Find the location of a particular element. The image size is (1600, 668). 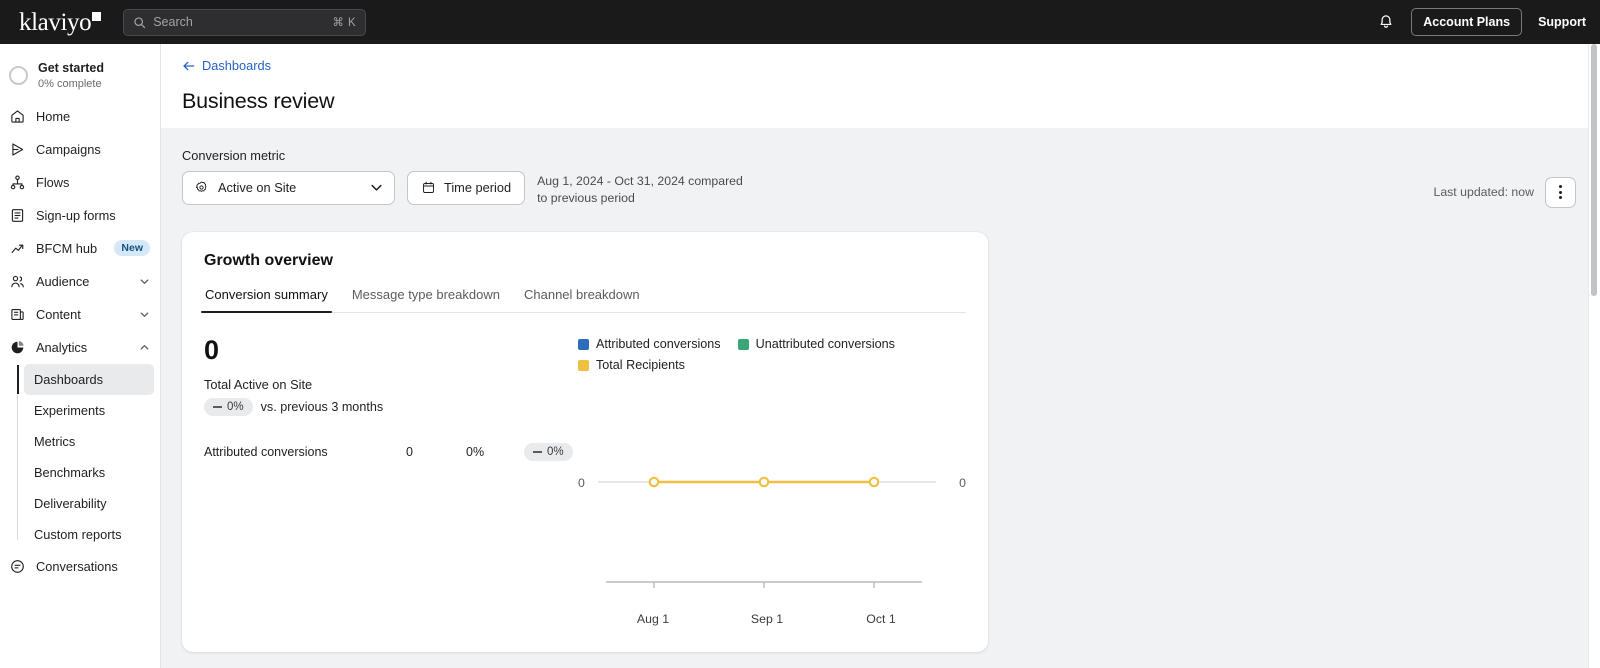

tab-message-type-breakdown: Message type breakdown is located at coordinates (426, 298).